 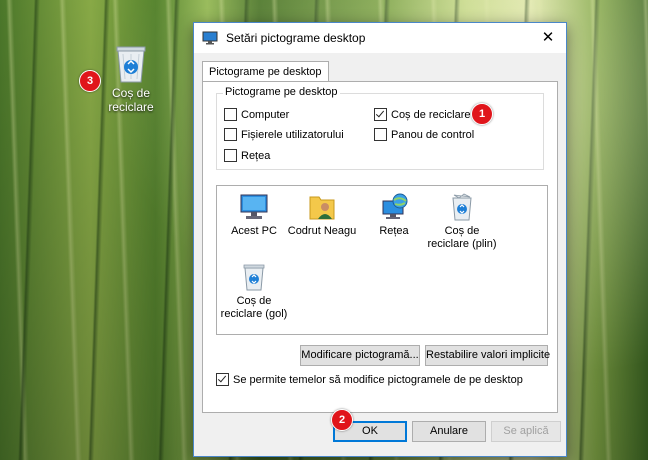 I want to click on close-button: ✕, so click(x=548, y=38).